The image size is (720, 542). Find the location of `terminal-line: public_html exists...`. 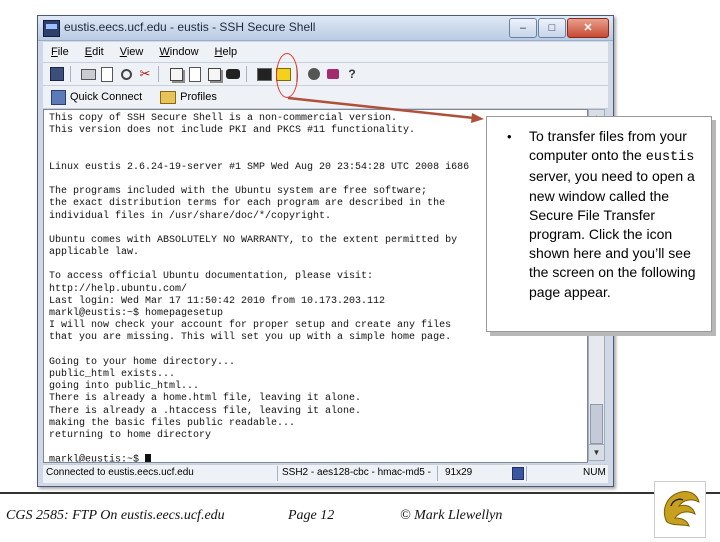

terminal-line: public_html exists... is located at coordinates (112, 374).